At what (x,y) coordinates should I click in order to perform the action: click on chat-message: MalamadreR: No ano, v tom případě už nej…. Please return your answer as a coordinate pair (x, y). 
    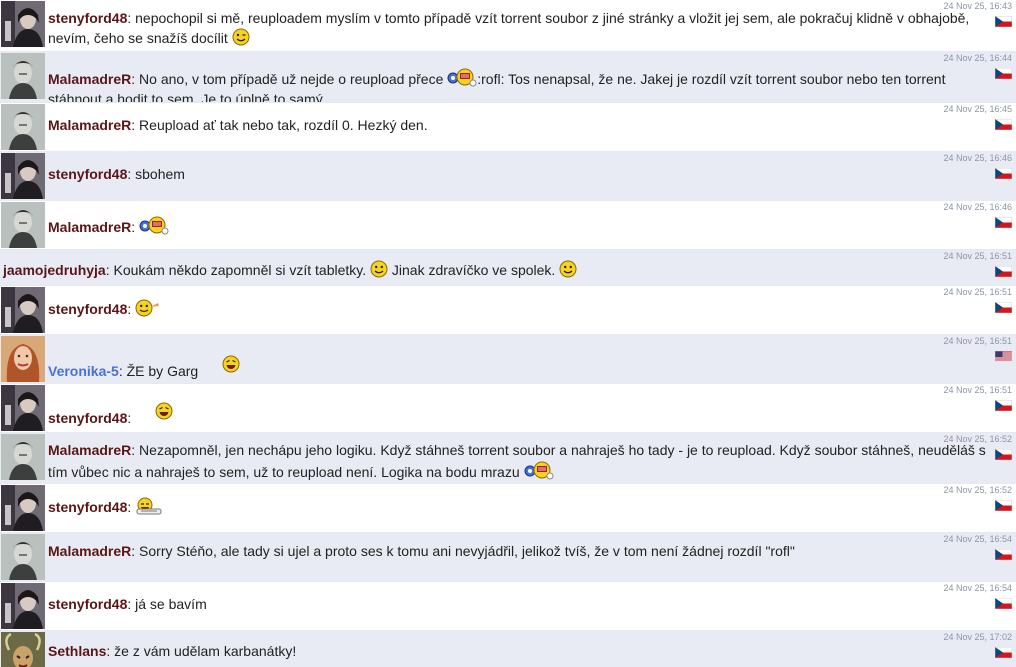
    Looking at the image, I should click on (508, 77).